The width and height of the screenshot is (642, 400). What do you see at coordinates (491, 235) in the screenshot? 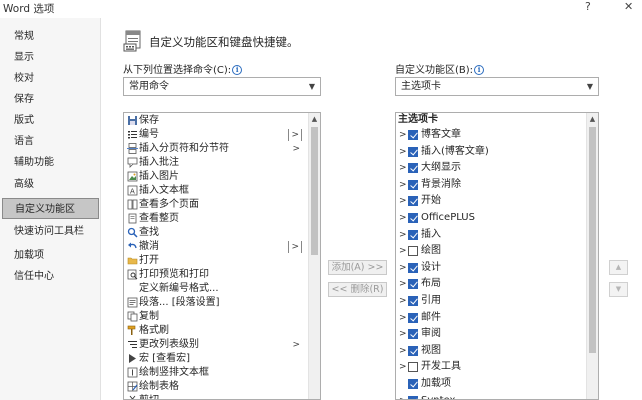
I see `ribbon-tab-item: > 插入` at bounding box center [491, 235].